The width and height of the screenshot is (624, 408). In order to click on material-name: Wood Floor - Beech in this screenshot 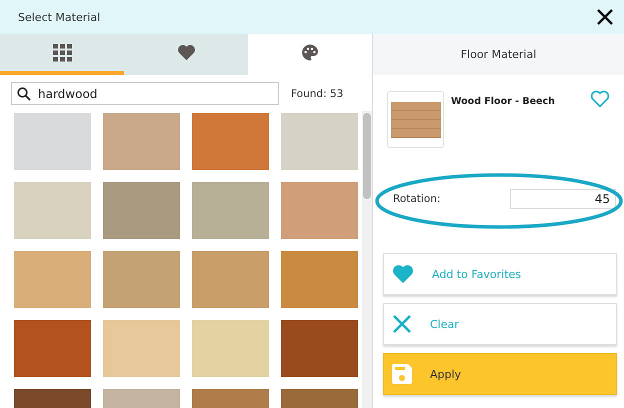, I will do `click(503, 101)`.